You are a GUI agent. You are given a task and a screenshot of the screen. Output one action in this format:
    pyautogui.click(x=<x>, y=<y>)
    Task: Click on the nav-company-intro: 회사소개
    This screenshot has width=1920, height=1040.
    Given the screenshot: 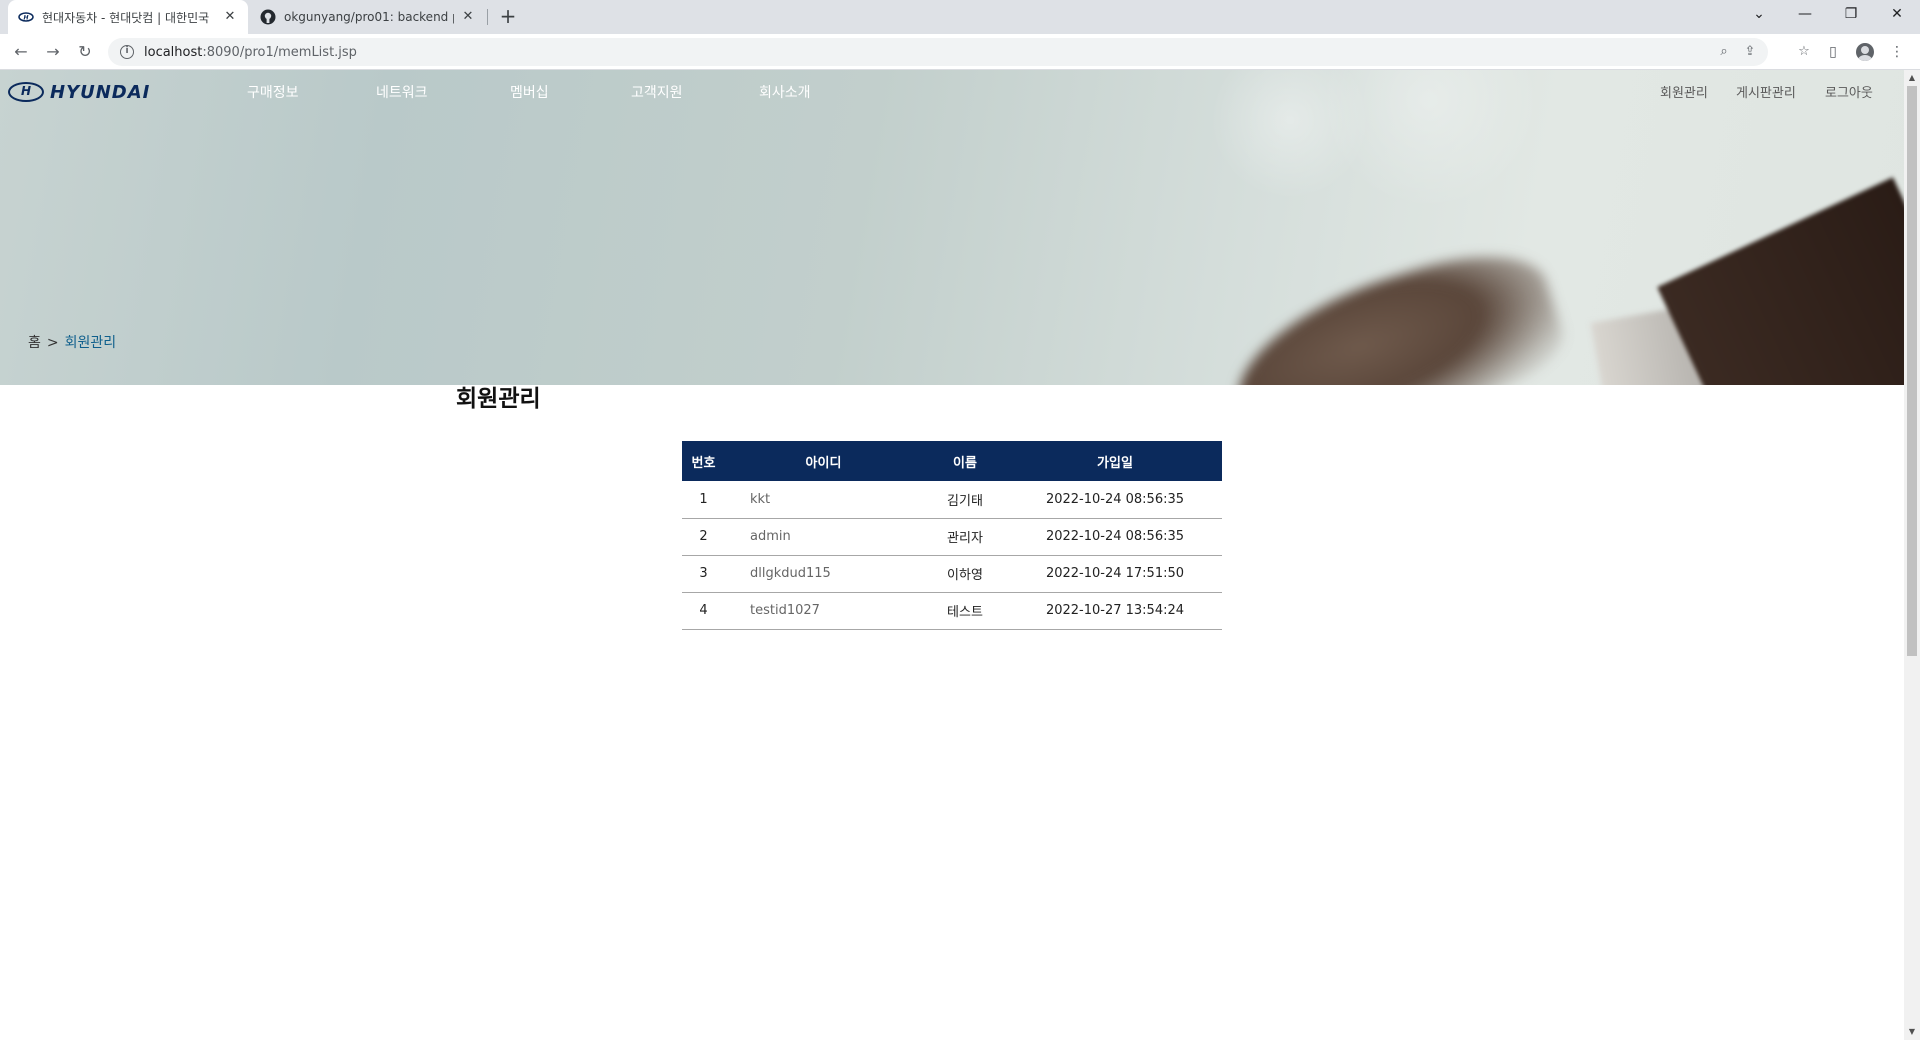 What is the action you would take?
    pyautogui.click(x=785, y=93)
    